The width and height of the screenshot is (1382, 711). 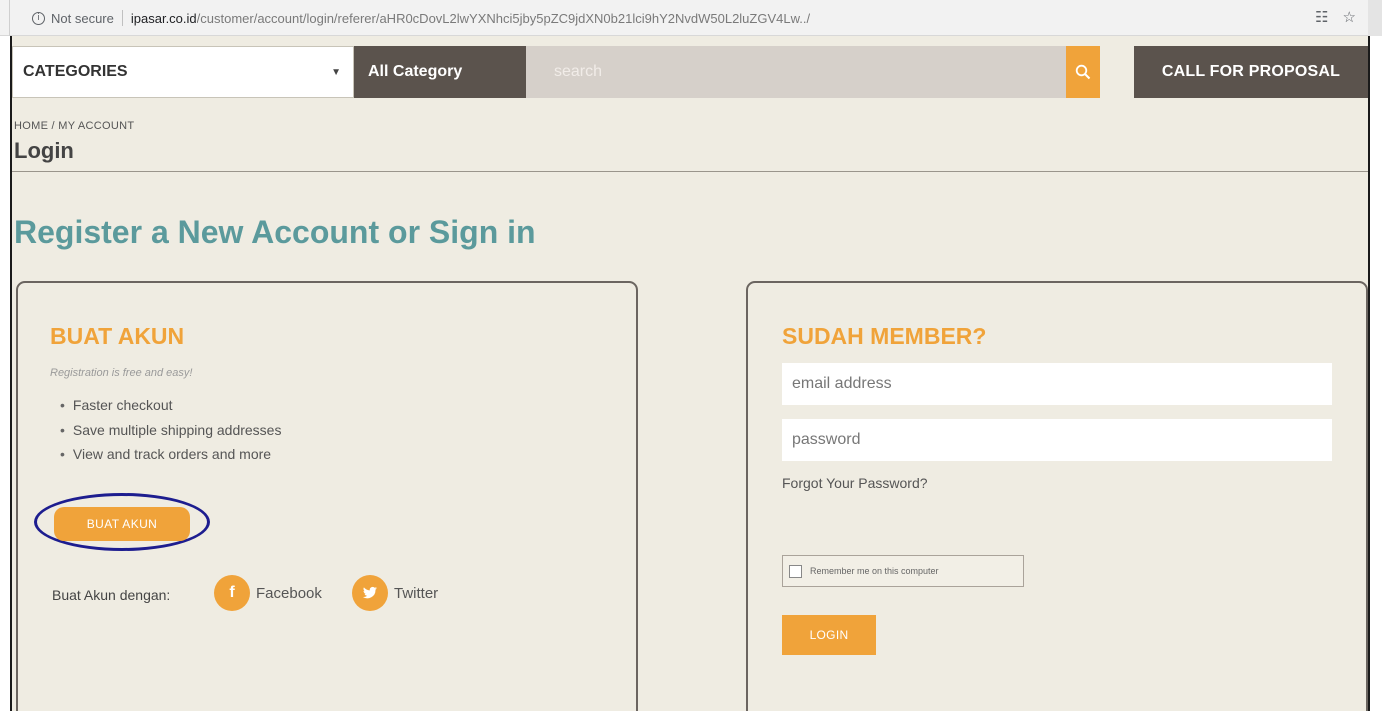 What do you see at coordinates (165, 458) in the screenshot?
I see `list-item: View and track orders and more` at bounding box center [165, 458].